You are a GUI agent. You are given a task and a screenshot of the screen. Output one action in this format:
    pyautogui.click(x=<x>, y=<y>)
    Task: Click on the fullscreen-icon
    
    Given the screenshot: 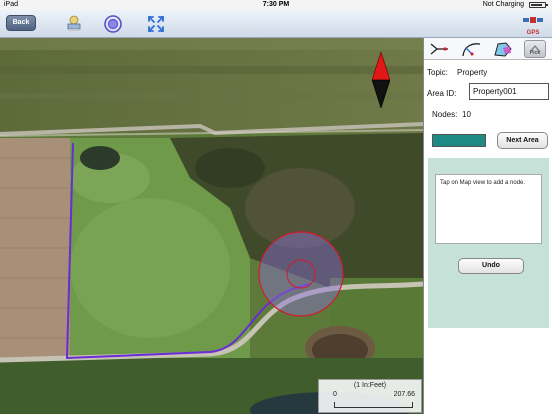 What is the action you would take?
    pyautogui.click(x=156, y=24)
    